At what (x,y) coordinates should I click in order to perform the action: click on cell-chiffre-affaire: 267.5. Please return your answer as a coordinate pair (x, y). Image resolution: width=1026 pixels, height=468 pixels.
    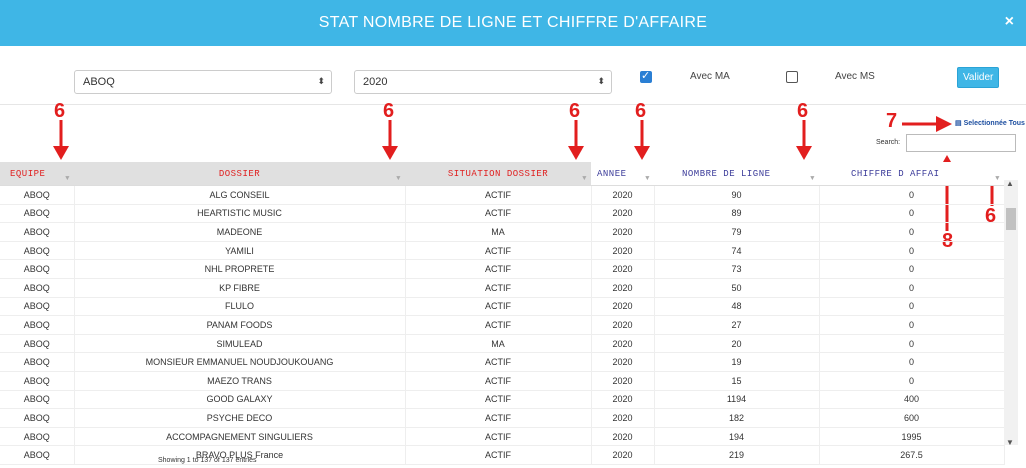
    Looking at the image, I should click on (912, 455).